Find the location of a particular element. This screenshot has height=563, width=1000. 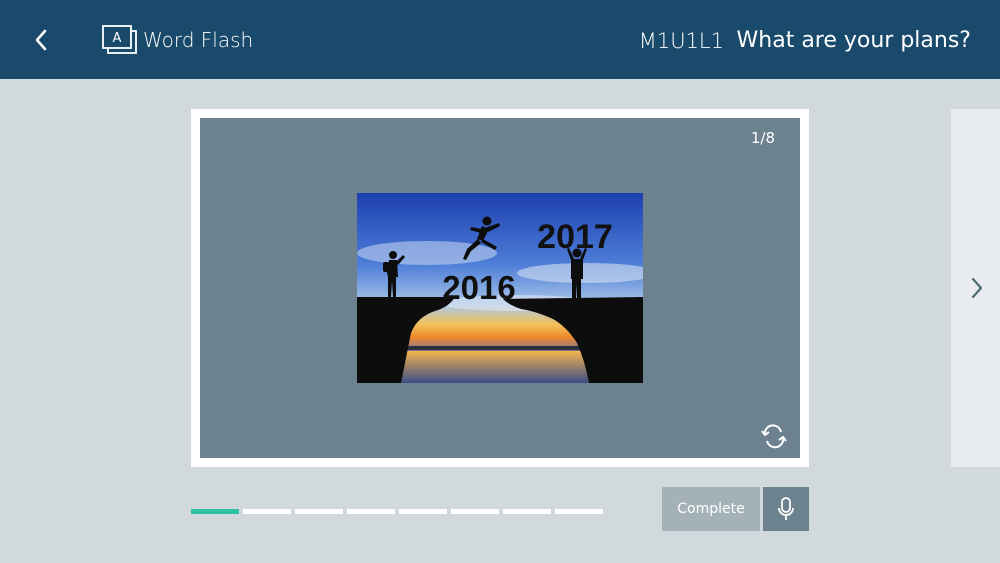

word-flash-logo-icon: A is located at coordinates (119, 39).